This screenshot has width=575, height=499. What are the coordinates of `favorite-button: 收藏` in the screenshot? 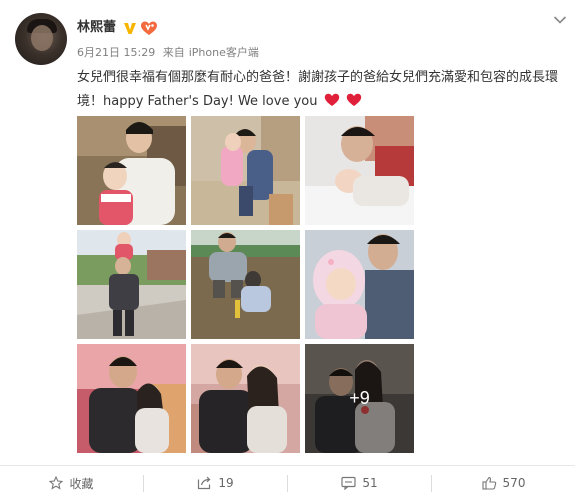 It's located at (71, 482).